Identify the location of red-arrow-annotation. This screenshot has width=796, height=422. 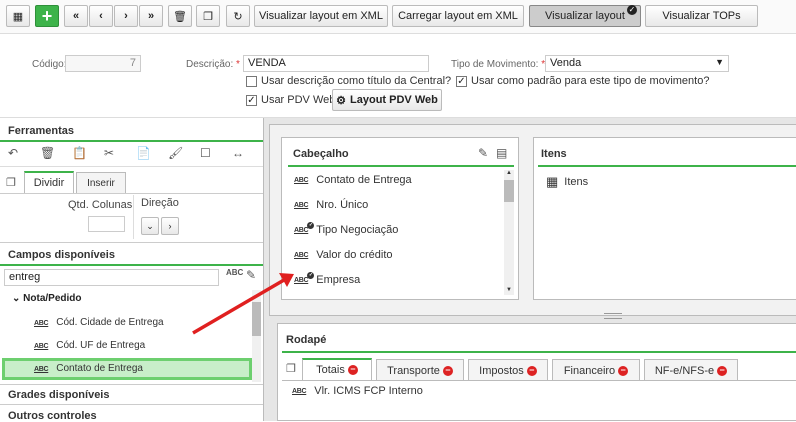
(243, 304).